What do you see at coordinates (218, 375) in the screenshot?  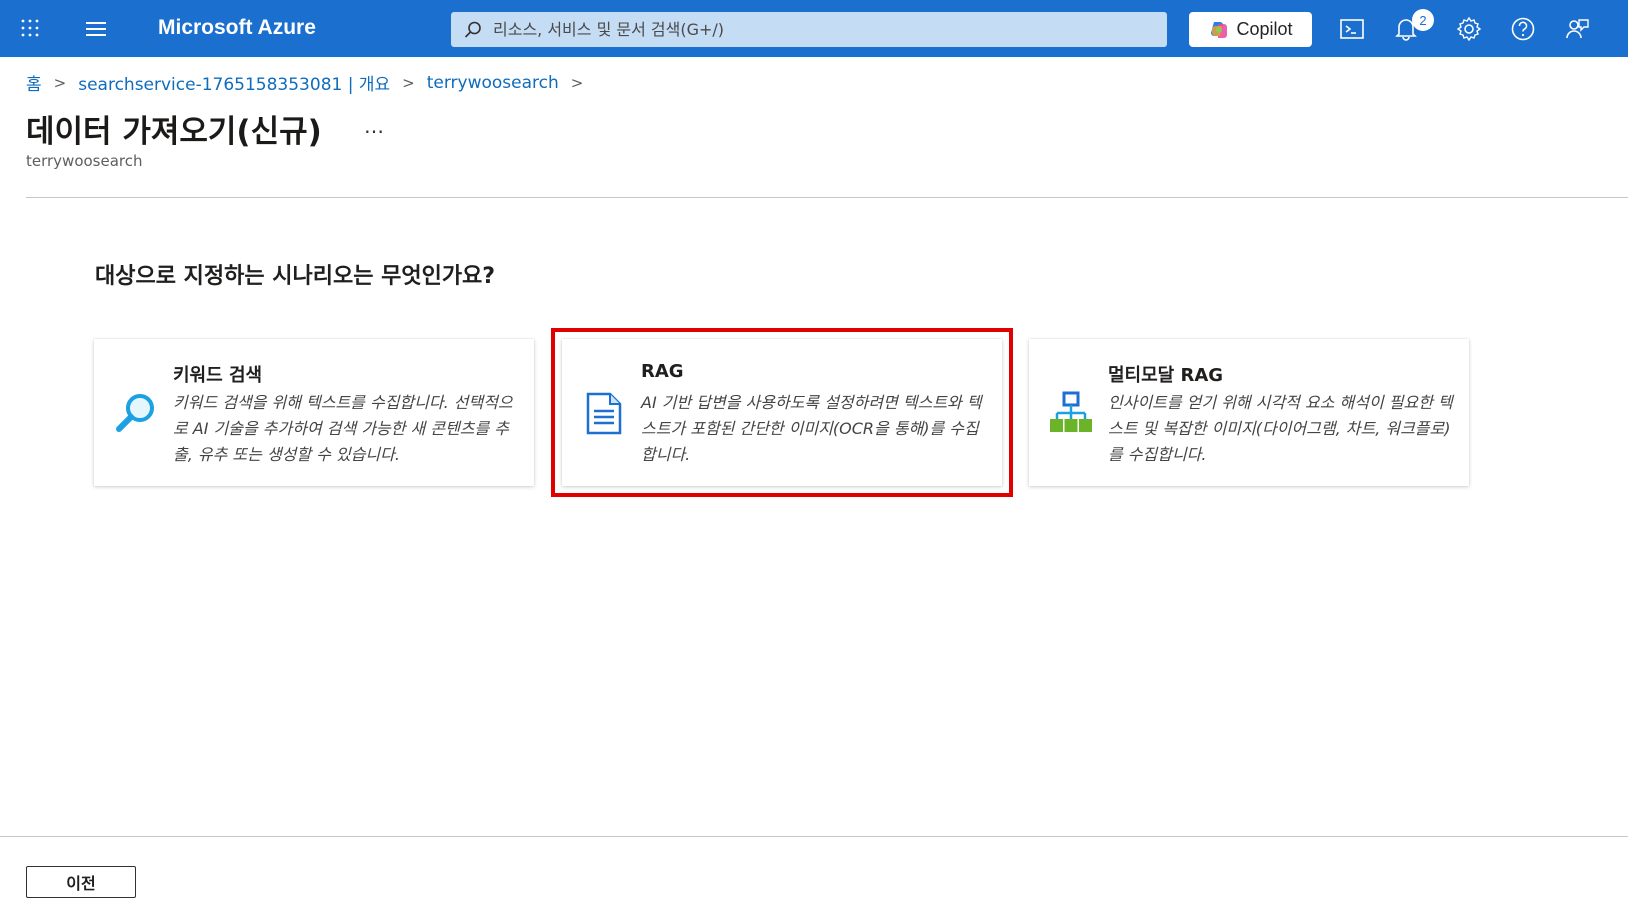 I see `card-title: 키워드 검색` at bounding box center [218, 375].